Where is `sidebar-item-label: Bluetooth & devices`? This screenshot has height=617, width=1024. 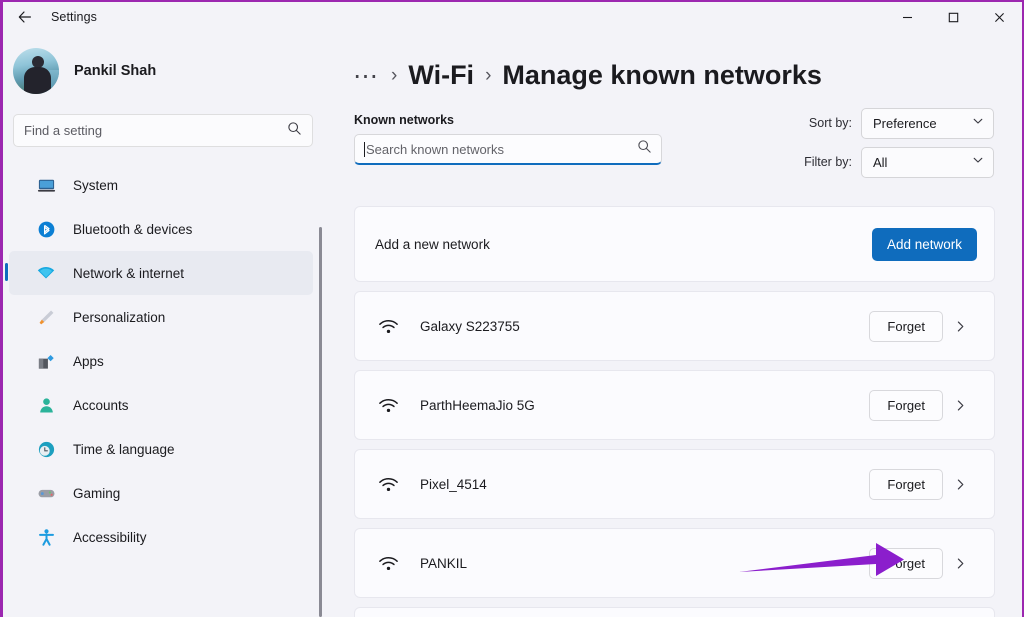
sidebar-item-label: Bluetooth & devices is located at coordinates (133, 229).